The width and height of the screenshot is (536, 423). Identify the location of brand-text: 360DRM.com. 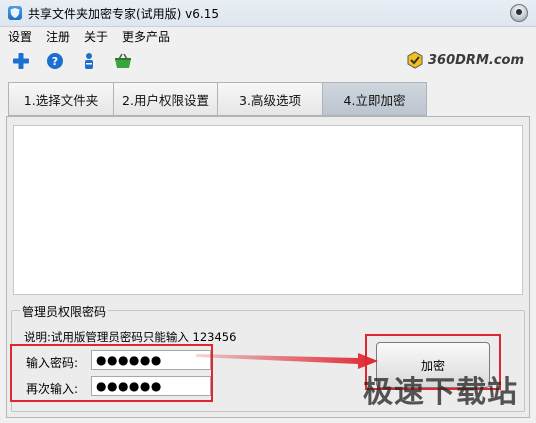
(476, 60).